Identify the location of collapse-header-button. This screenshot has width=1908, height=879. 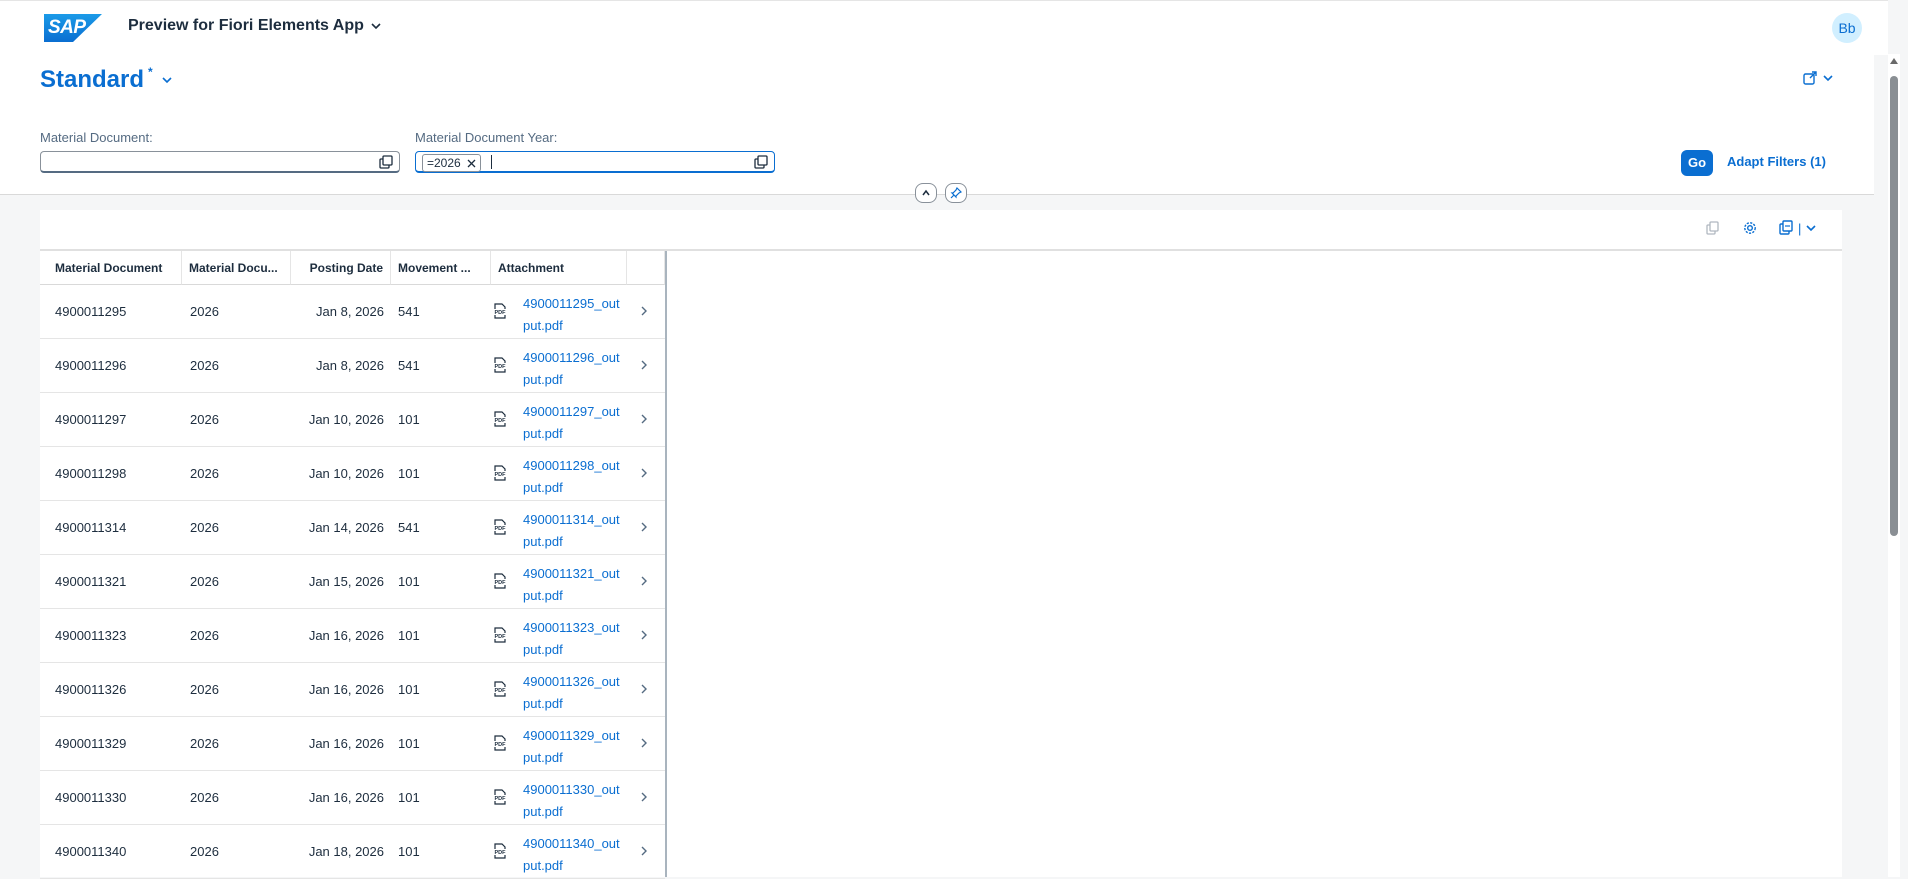
(926, 193).